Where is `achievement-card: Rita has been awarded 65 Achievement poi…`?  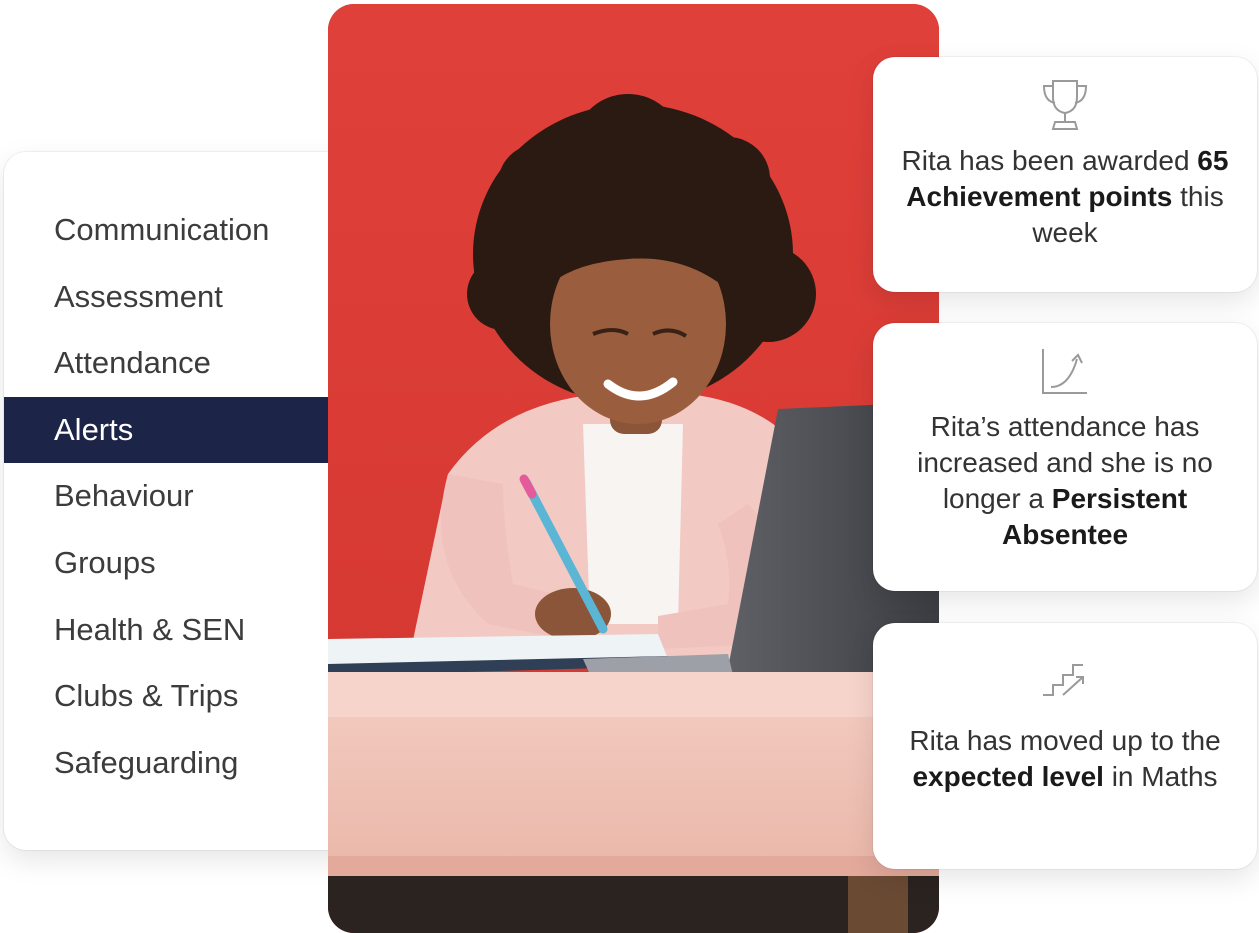 achievement-card: Rita has been awarded 65 Achievement poi… is located at coordinates (1065, 174).